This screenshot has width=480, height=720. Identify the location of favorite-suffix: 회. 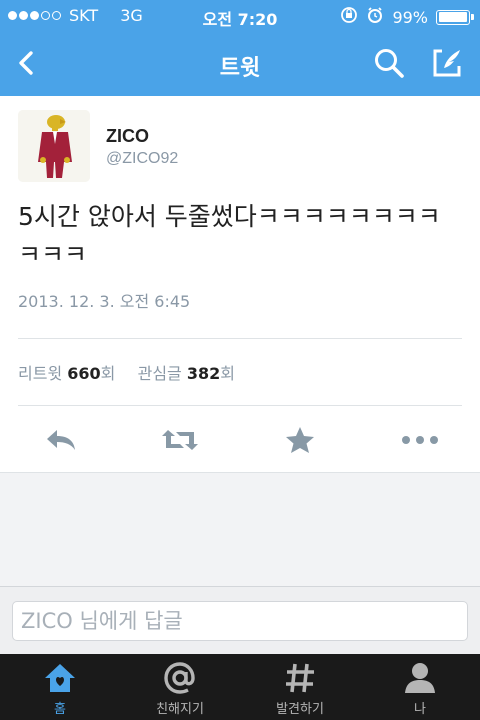
(227, 373).